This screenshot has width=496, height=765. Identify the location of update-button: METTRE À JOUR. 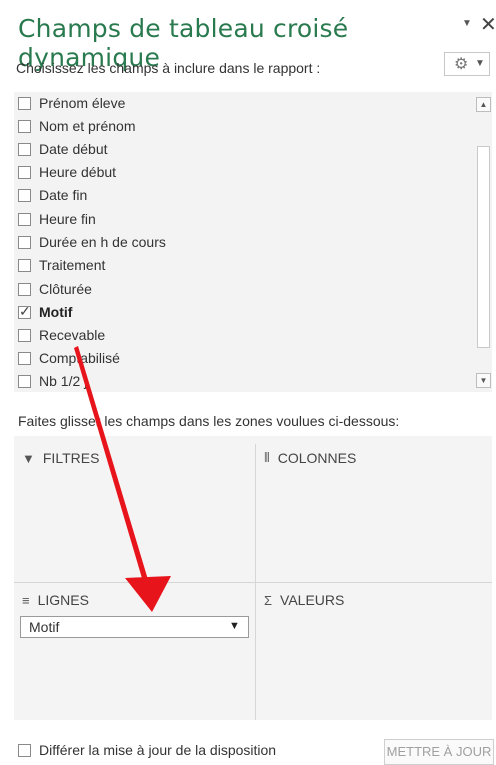
(439, 752).